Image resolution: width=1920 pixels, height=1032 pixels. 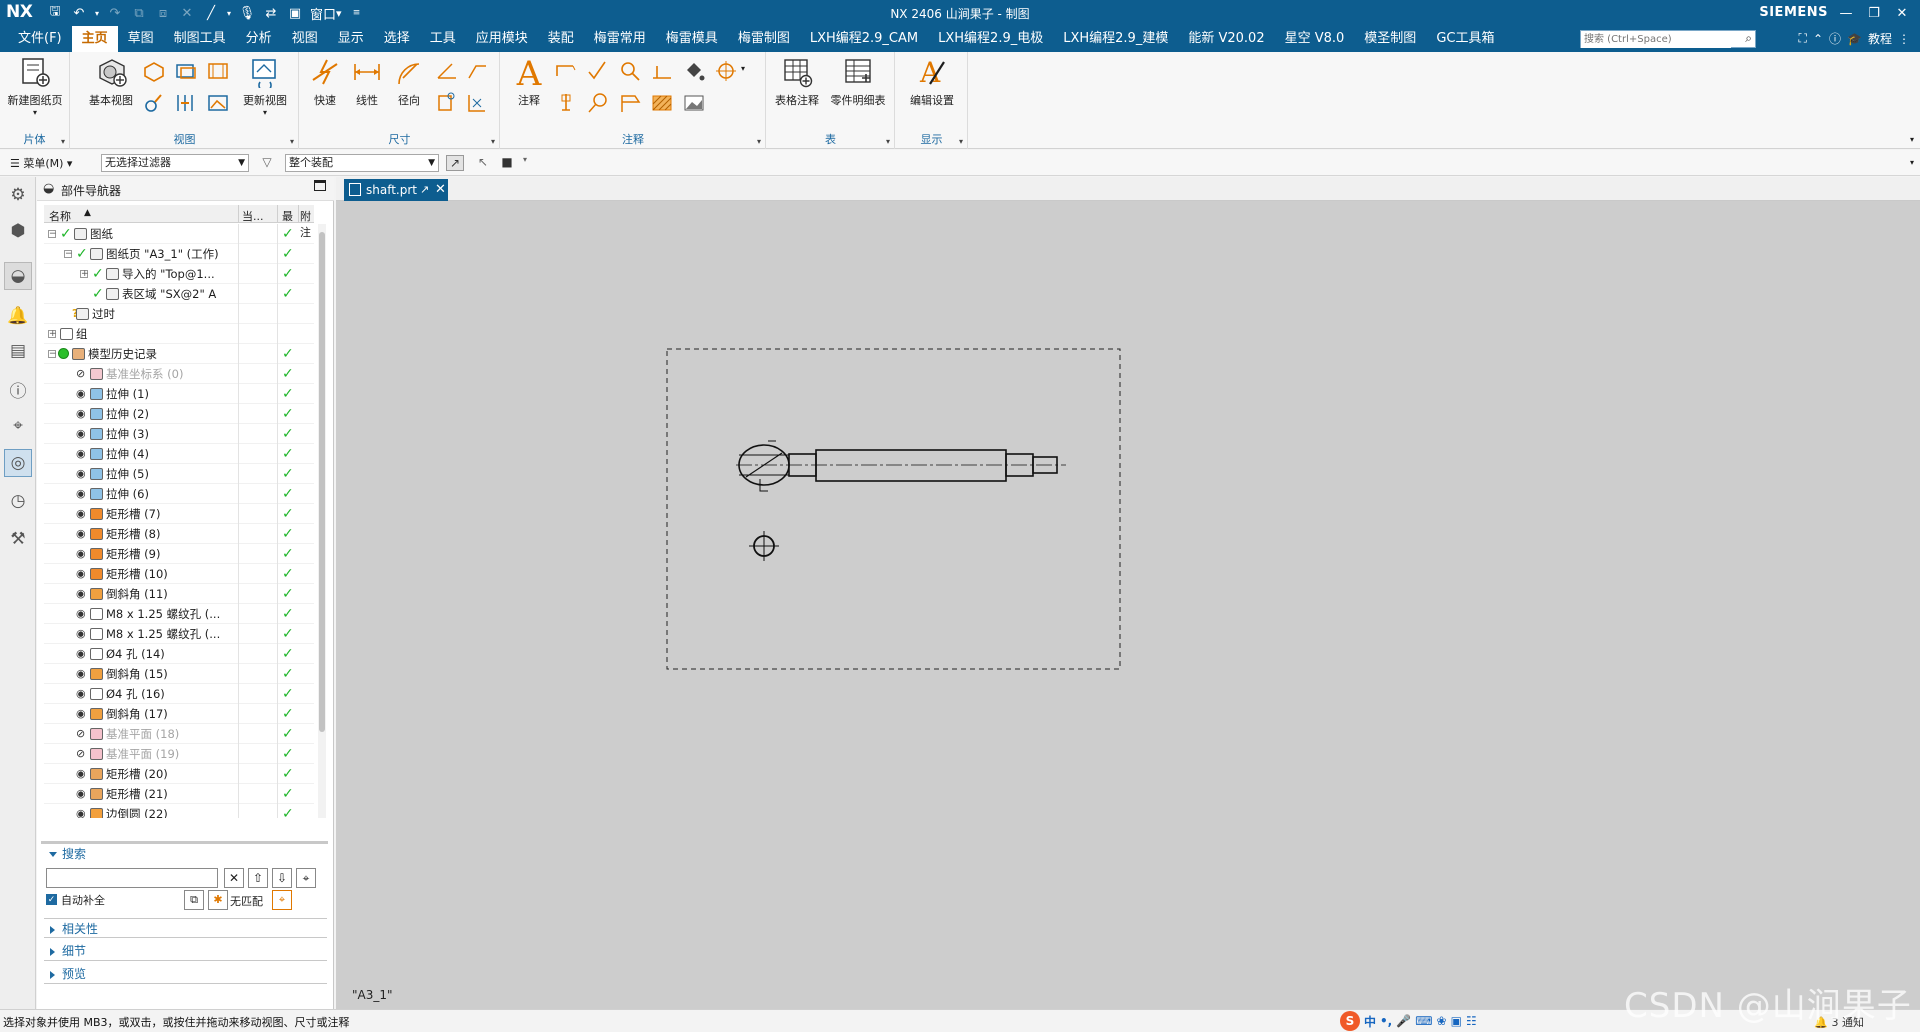 What do you see at coordinates (141, 39) in the screenshot?
I see `tab-2: 草图` at bounding box center [141, 39].